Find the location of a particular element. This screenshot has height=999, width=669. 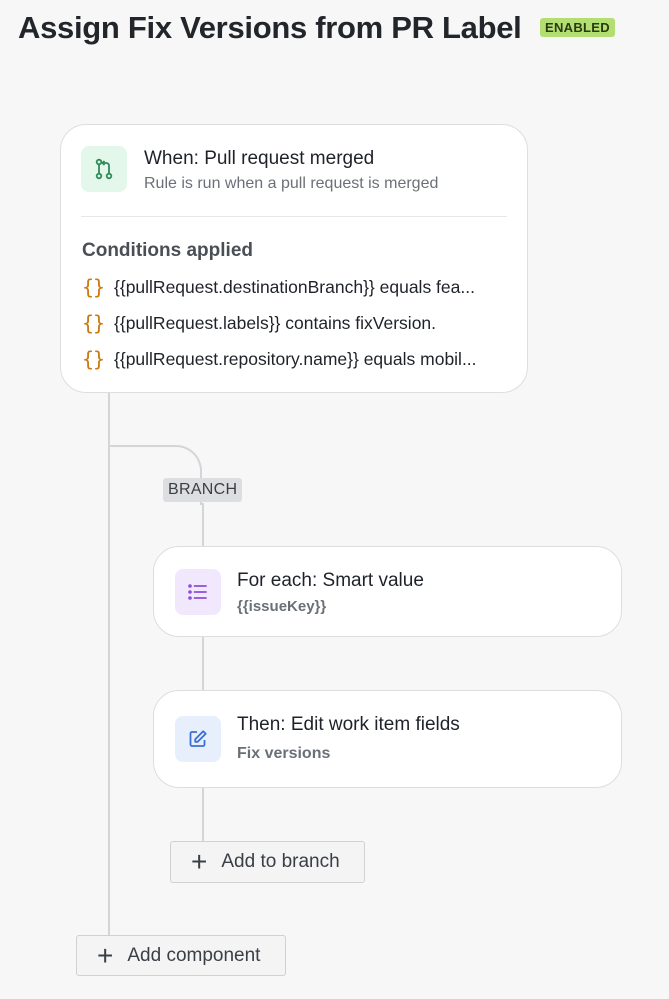

pull-request-icon is located at coordinates (104, 169).